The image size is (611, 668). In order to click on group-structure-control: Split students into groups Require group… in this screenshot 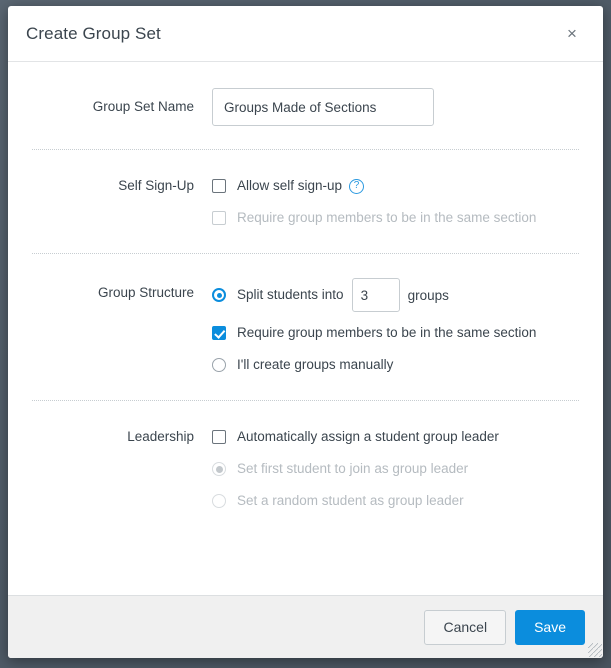, I will do `click(395, 327)`.